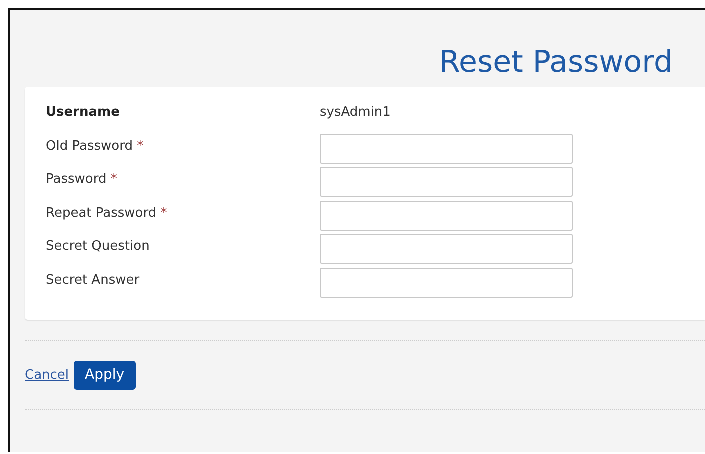 The image size is (705, 454). I want to click on cancel-link: Cancel, so click(47, 375).